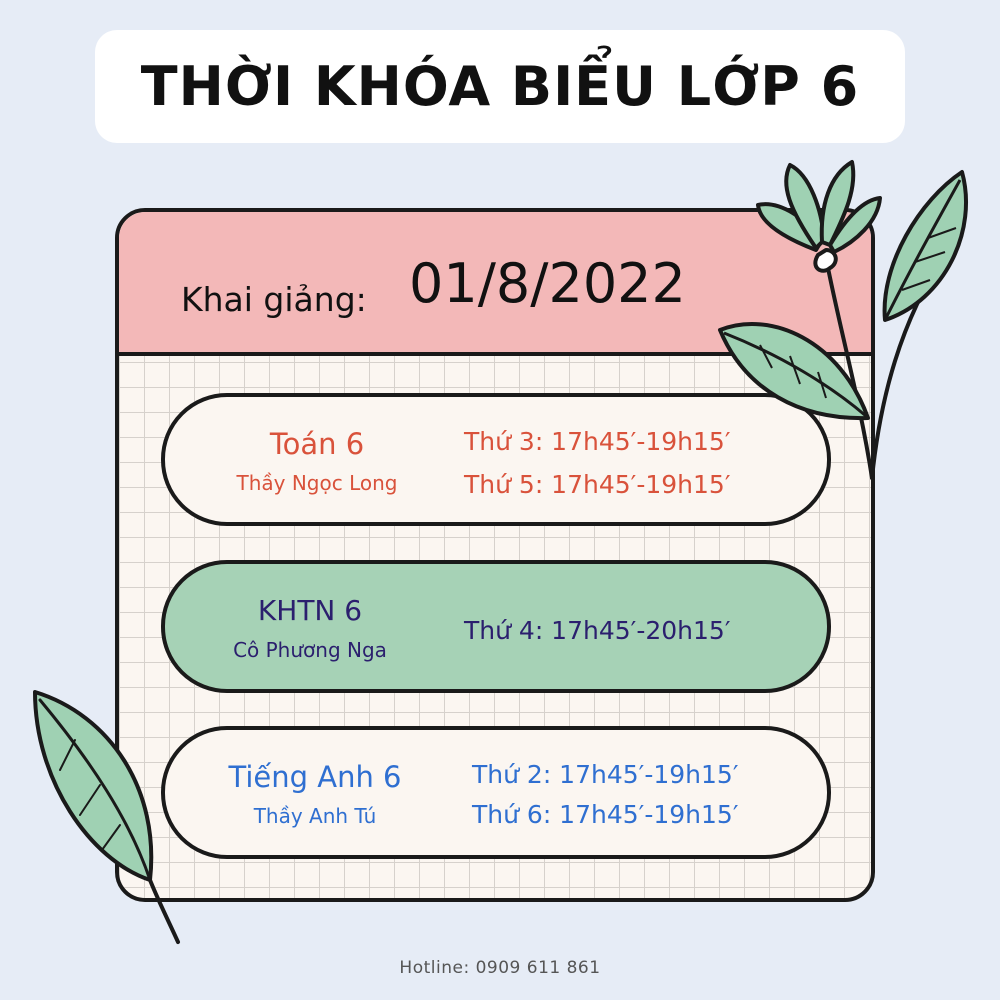 This screenshot has height=1000, width=1000. I want to click on hotline-text: Hotline: 0909 611 861, so click(500, 968).